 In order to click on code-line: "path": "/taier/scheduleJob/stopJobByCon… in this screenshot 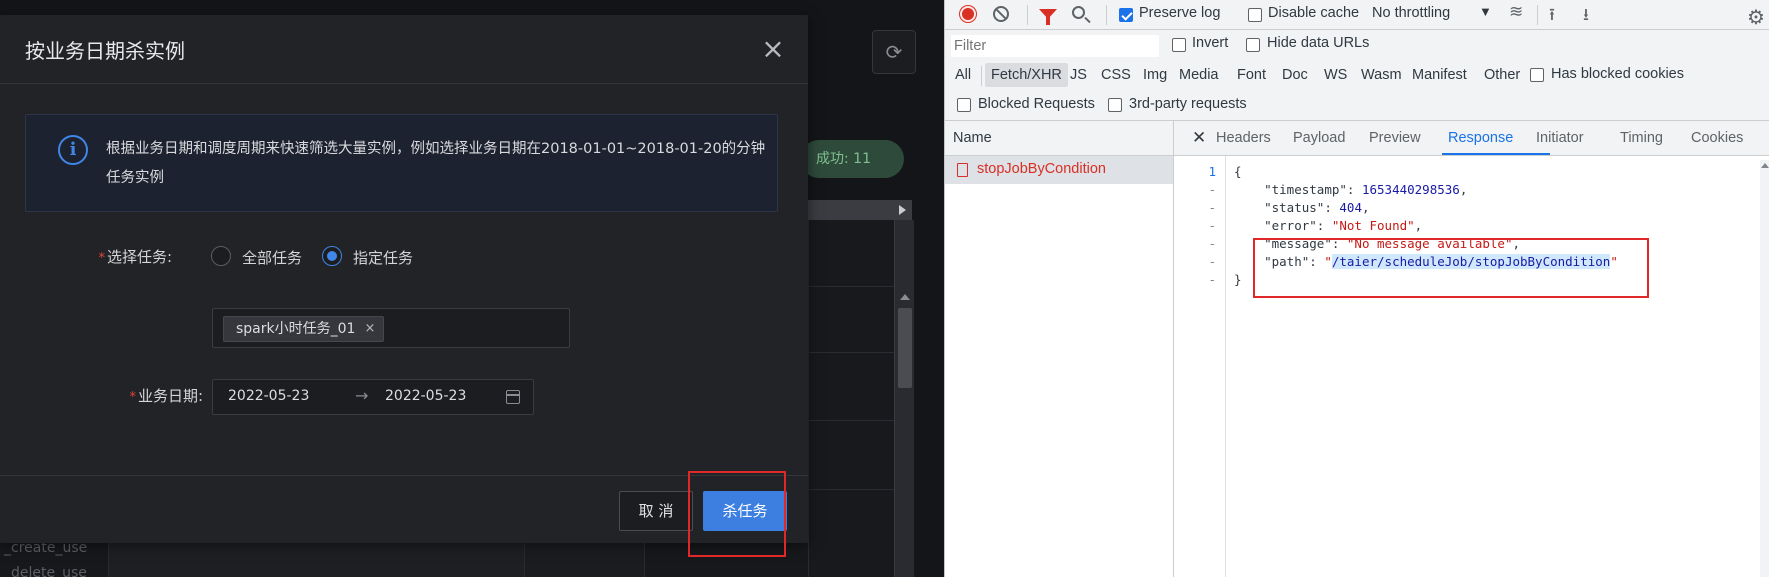, I will do `click(1441, 261)`.